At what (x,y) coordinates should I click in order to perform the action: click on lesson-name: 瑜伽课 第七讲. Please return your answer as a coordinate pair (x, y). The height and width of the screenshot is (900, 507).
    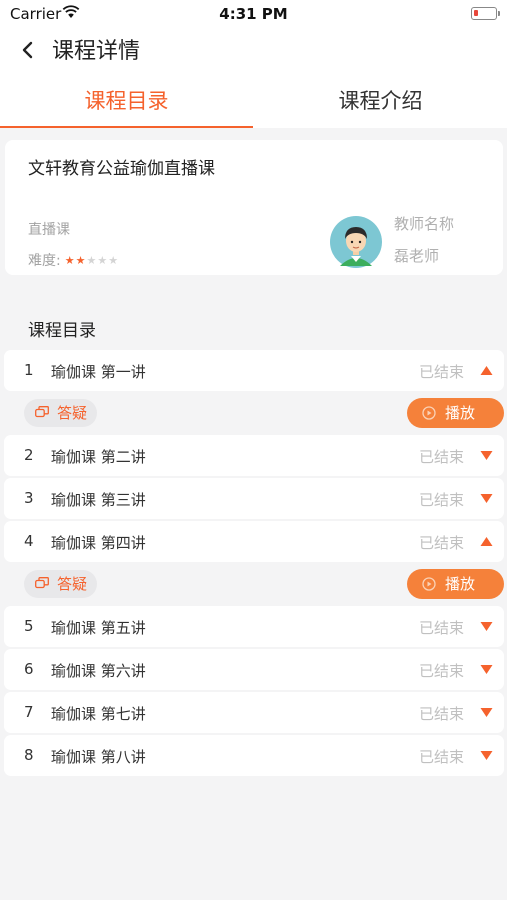
    Looking at the image, I should click on (98, 714).